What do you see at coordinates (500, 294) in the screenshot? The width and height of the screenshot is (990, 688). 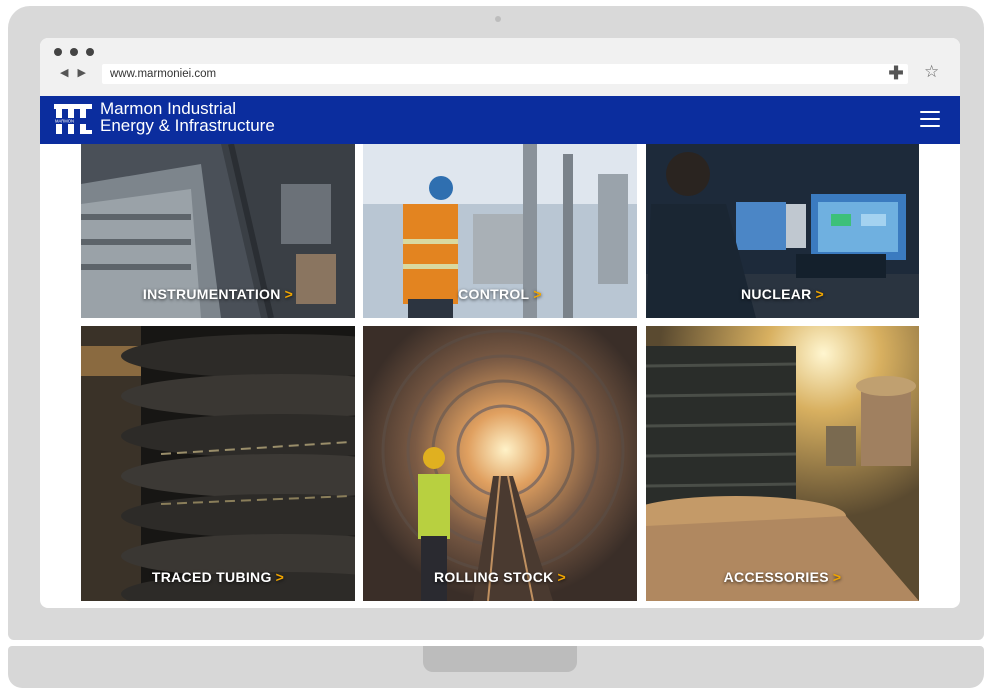 I see `tile-label: CONTROL >` at bounding box center [500, 294].